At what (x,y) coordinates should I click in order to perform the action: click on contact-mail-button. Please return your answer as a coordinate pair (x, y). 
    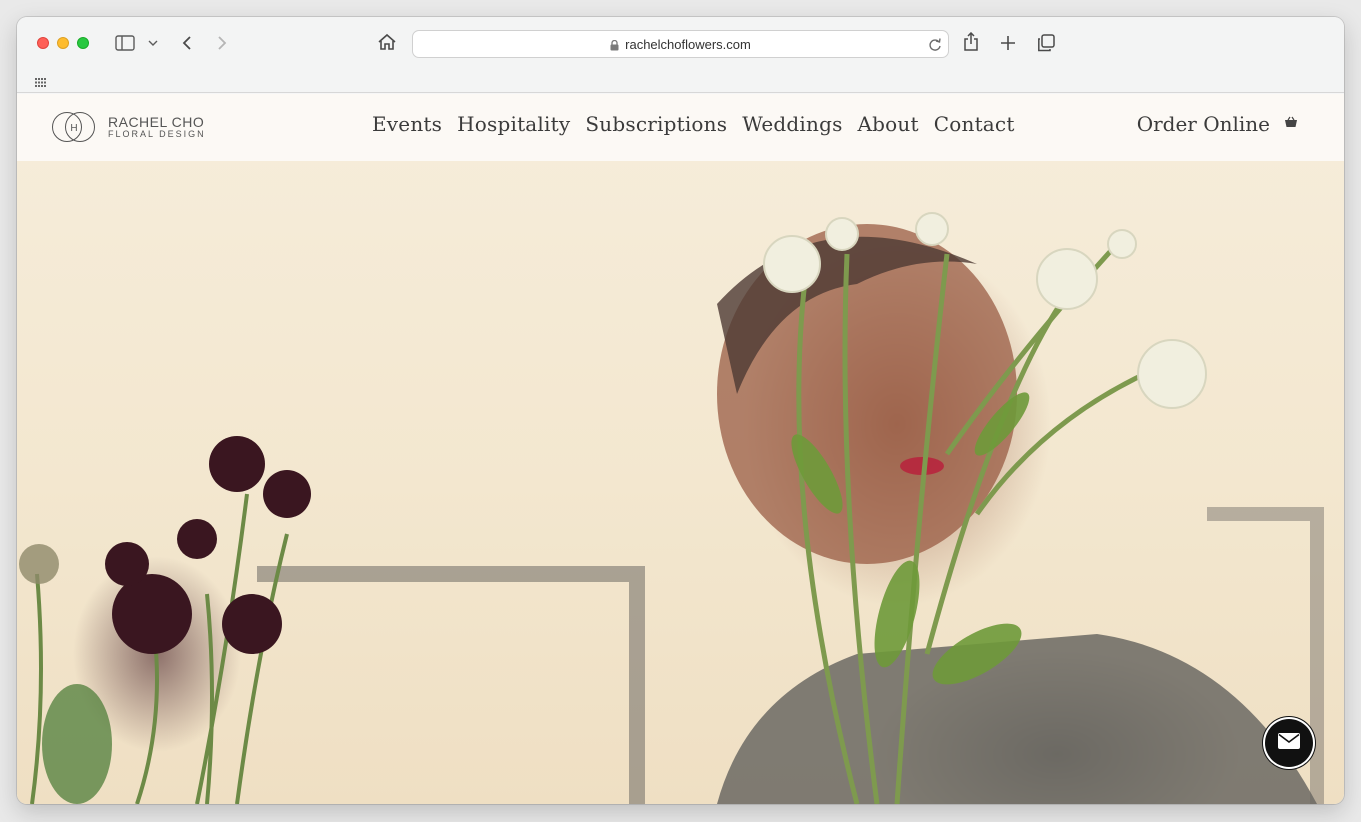
    Looking at the image, I should click on (1289, 743).